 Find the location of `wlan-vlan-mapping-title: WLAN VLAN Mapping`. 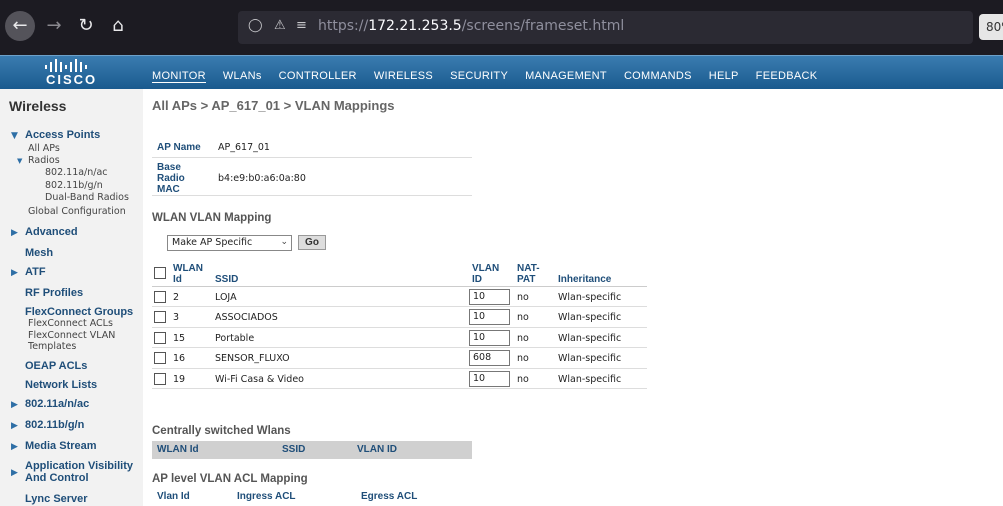

wlan-vlan-mapping-title: WLAN VLAN Mapping is located at coordinates (212, 218).